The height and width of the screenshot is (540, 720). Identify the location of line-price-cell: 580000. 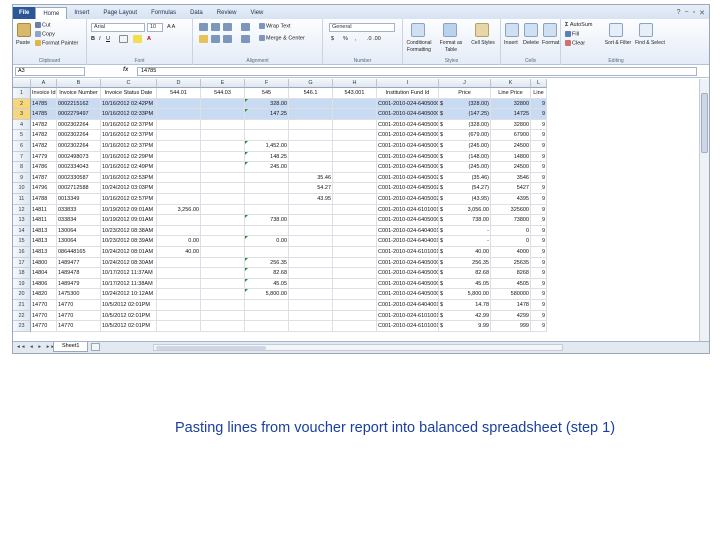
(511, 294).